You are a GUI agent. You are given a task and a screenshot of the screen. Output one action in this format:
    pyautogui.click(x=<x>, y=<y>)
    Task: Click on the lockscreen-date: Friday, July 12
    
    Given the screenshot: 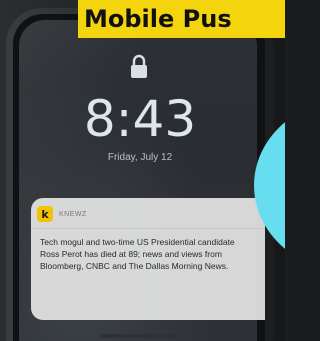 What is the action you would take?
    pyautogui.click(x=140, y=157)
    